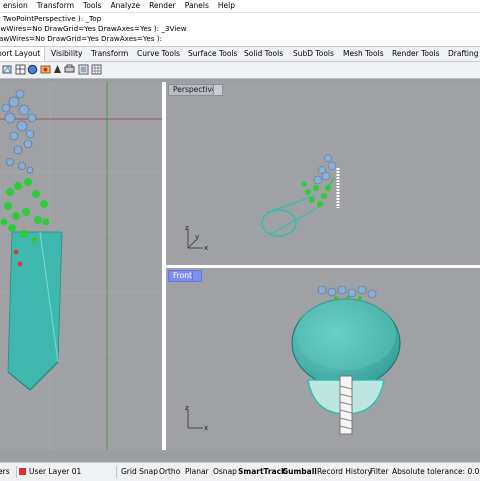  I want to click on viewport-perspective-canvas: z x y, so click(262, 203).